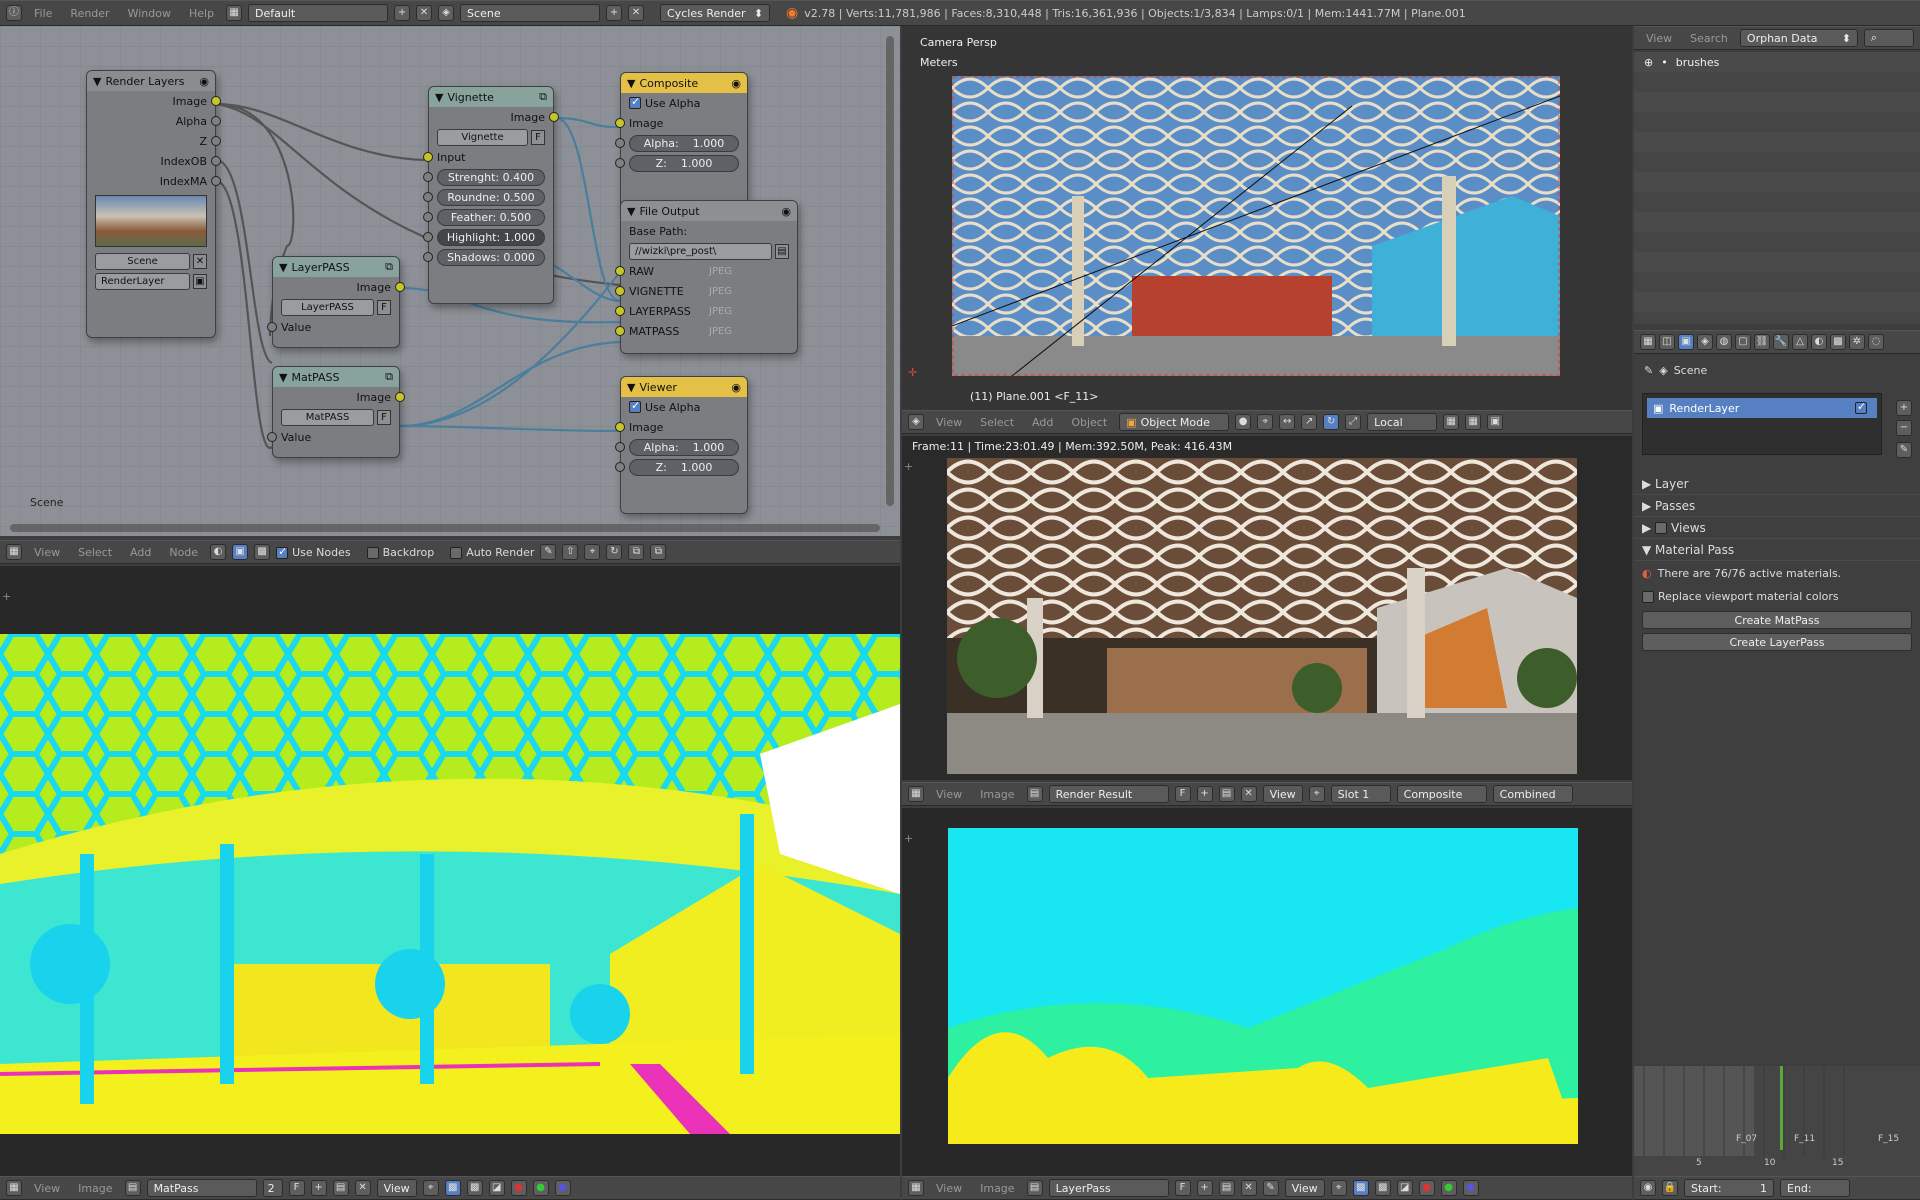 The width and height of the screenshot is (1920, 1200). What do you see at coordinates (1648, 1188) in the screenshot?
I see `keying-icon: ◉` at bounding box center [1648, 1188].